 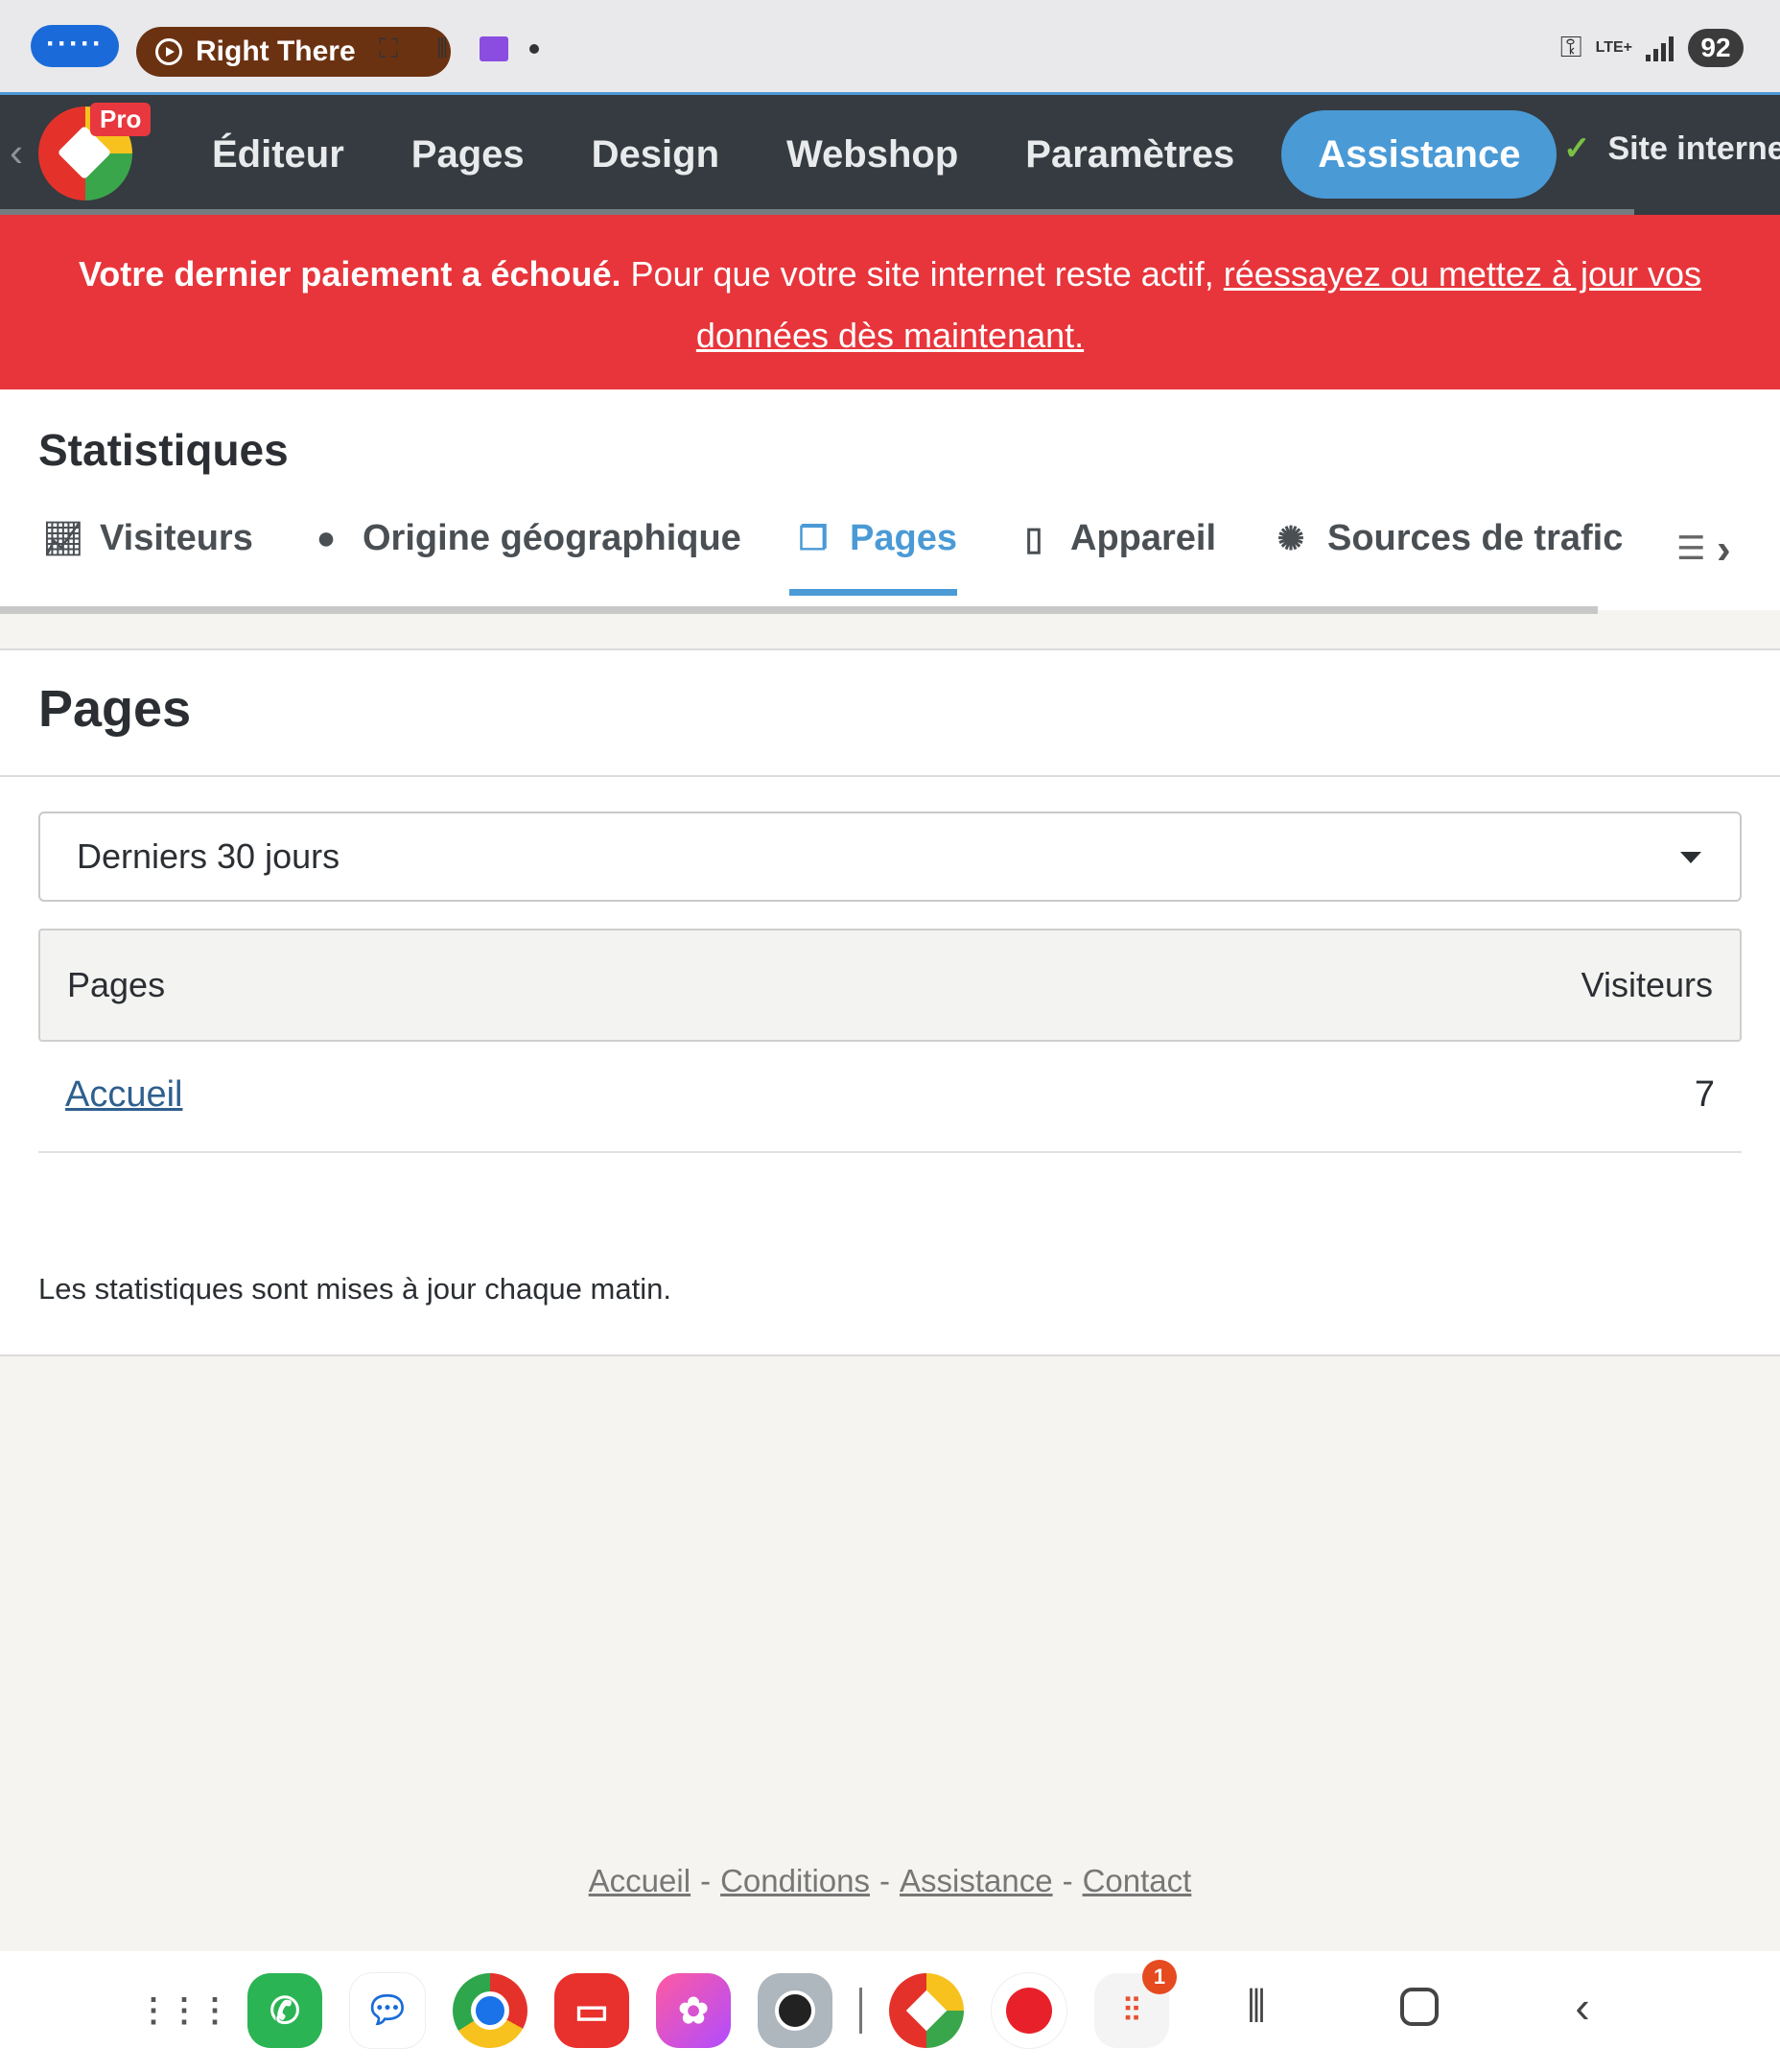 I want to click on chevron-right-icon: ›, so click(x=1724, y=550).